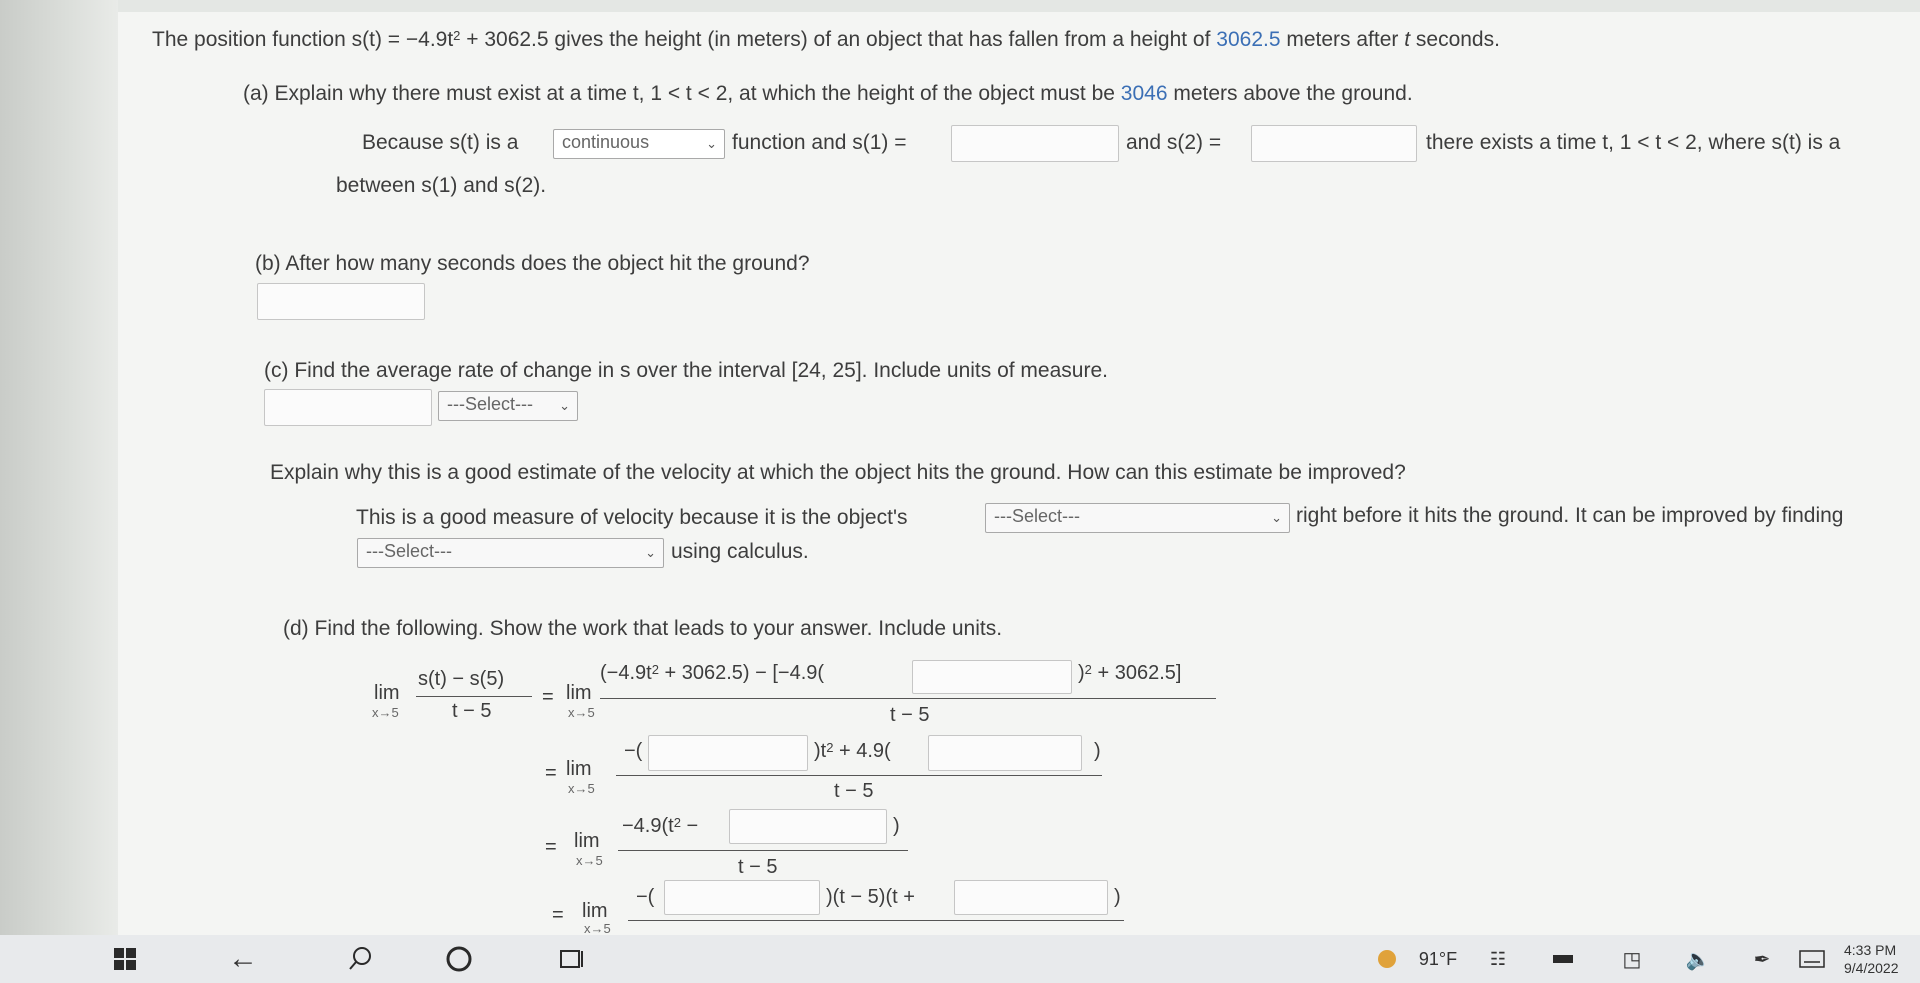  I want to click on volume-icon: 🔈, so click(1698, 959).